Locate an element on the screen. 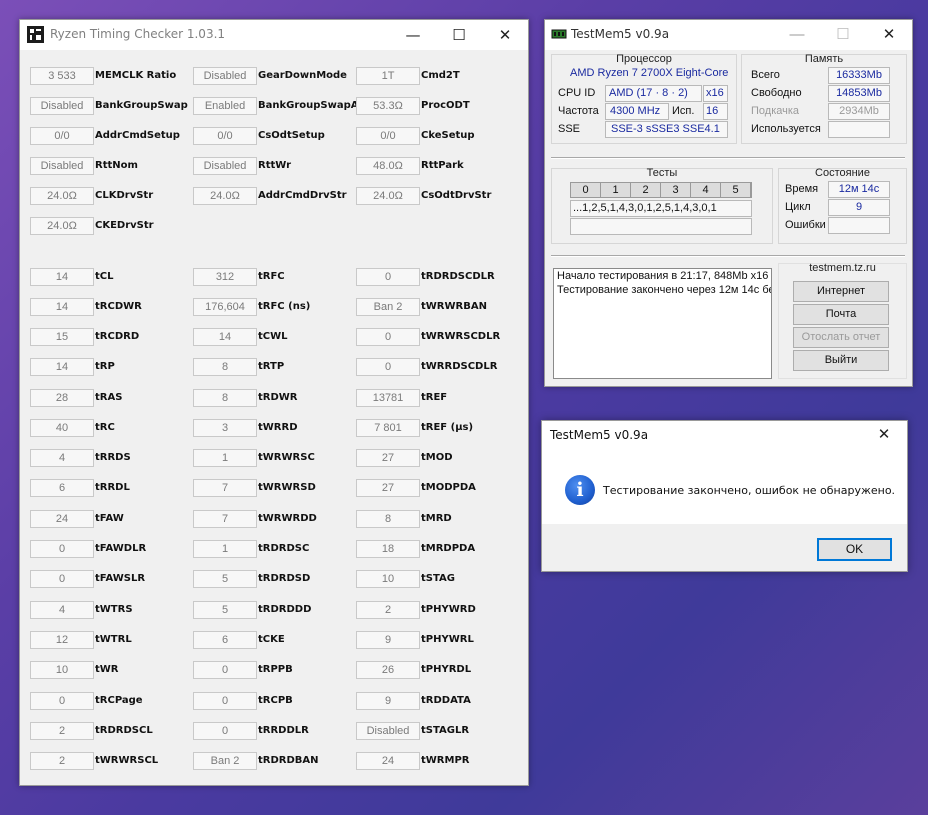 The height and width of the screenshot is (815, 928). timing-value: 1 is located at coordinates (225, 549).